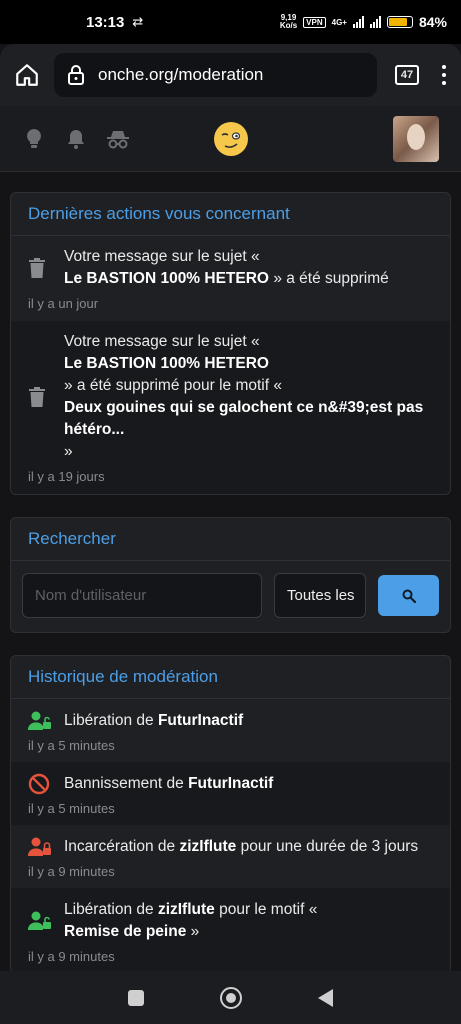 This screenshot has height=1024, width=461. Describe the element at coordinates (320, 595) in the screenshot. I see `filter-select: Toutes les` at that location.